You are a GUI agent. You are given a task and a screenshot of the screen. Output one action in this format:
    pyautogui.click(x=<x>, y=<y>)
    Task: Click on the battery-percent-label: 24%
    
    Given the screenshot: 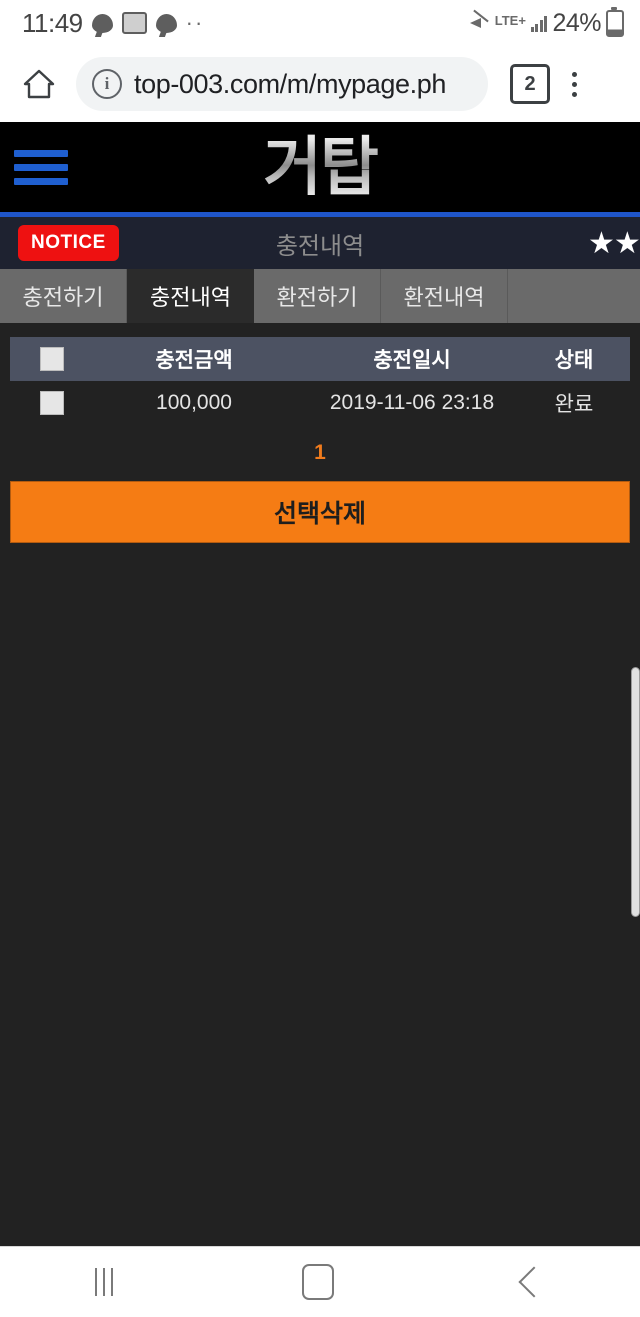 What is the action you would take?
    pyautogui.click(x=576, y=22)
    